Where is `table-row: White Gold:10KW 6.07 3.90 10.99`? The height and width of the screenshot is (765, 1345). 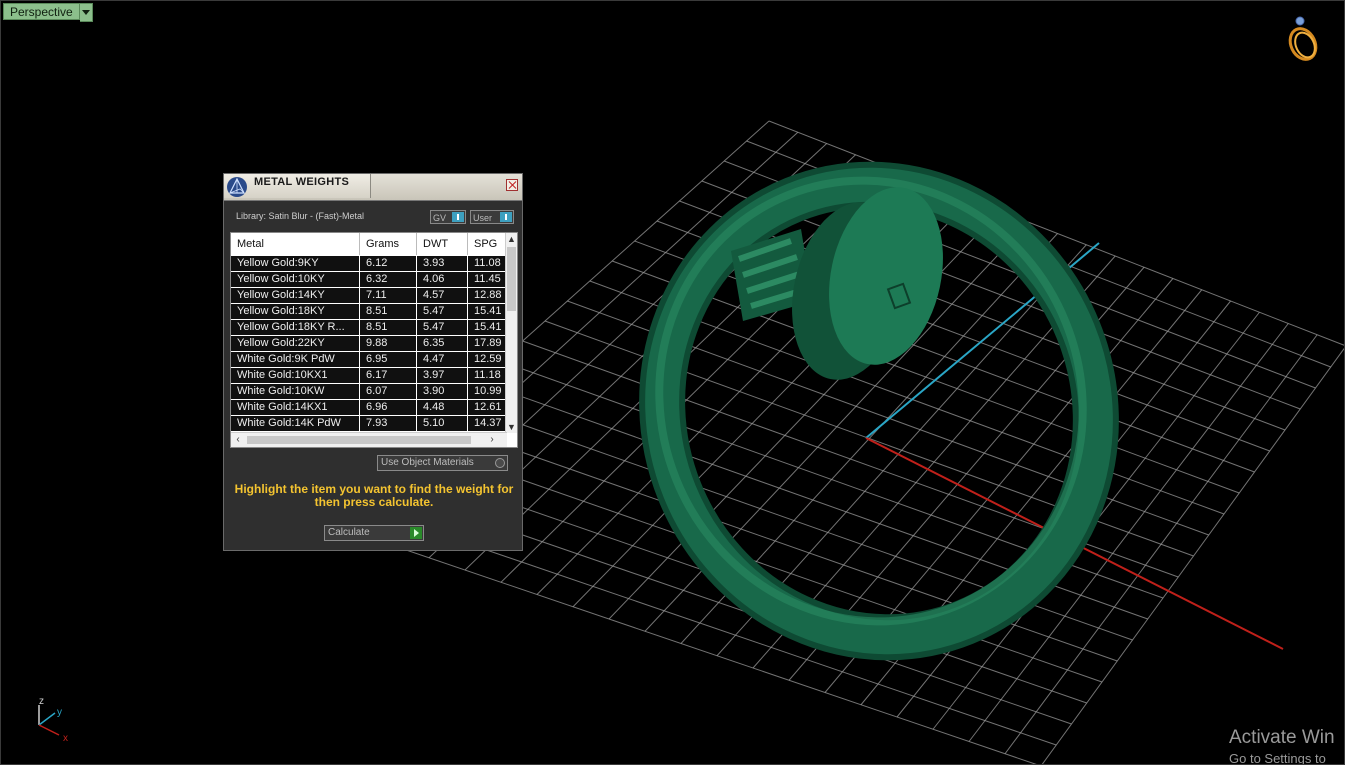
table-row: White Gold:10KW 6.07 3.90 10.99 is located at coordinates (369, 391).